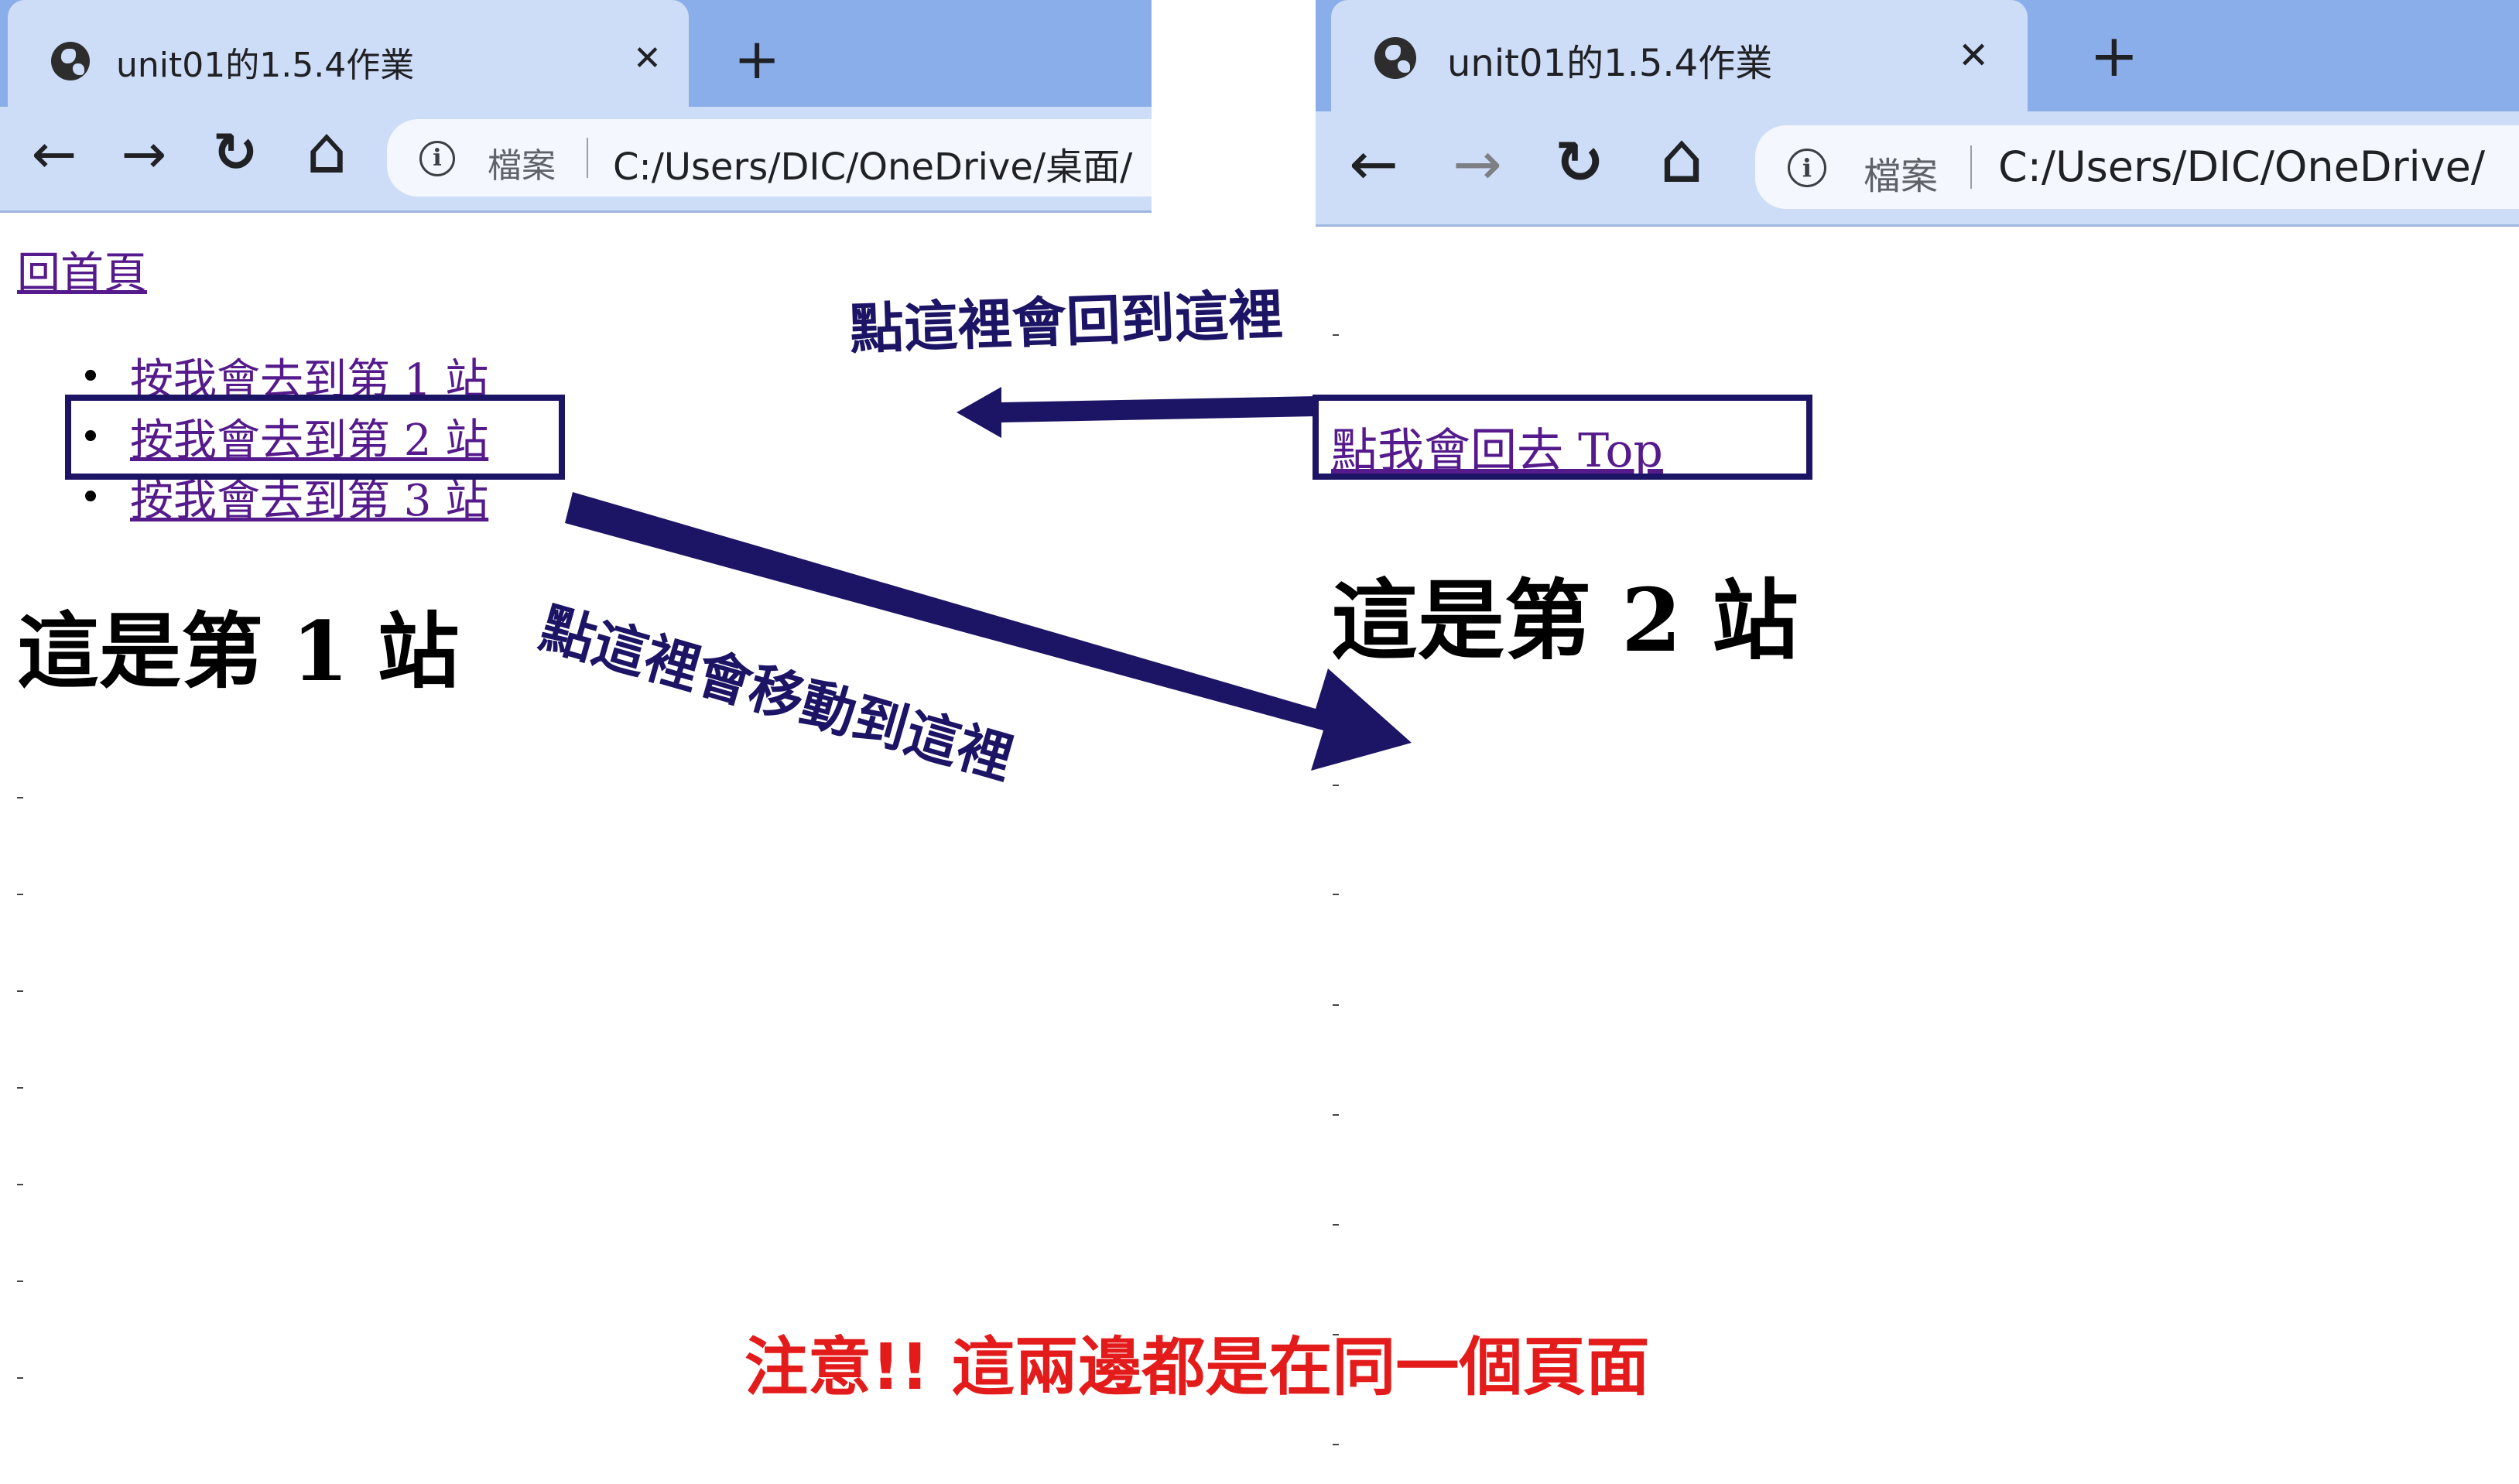 This screenshot has width=2519, height=1484. I want to click on annotation-back-note: 點這裡會回到這裡, so click(1066, 322).